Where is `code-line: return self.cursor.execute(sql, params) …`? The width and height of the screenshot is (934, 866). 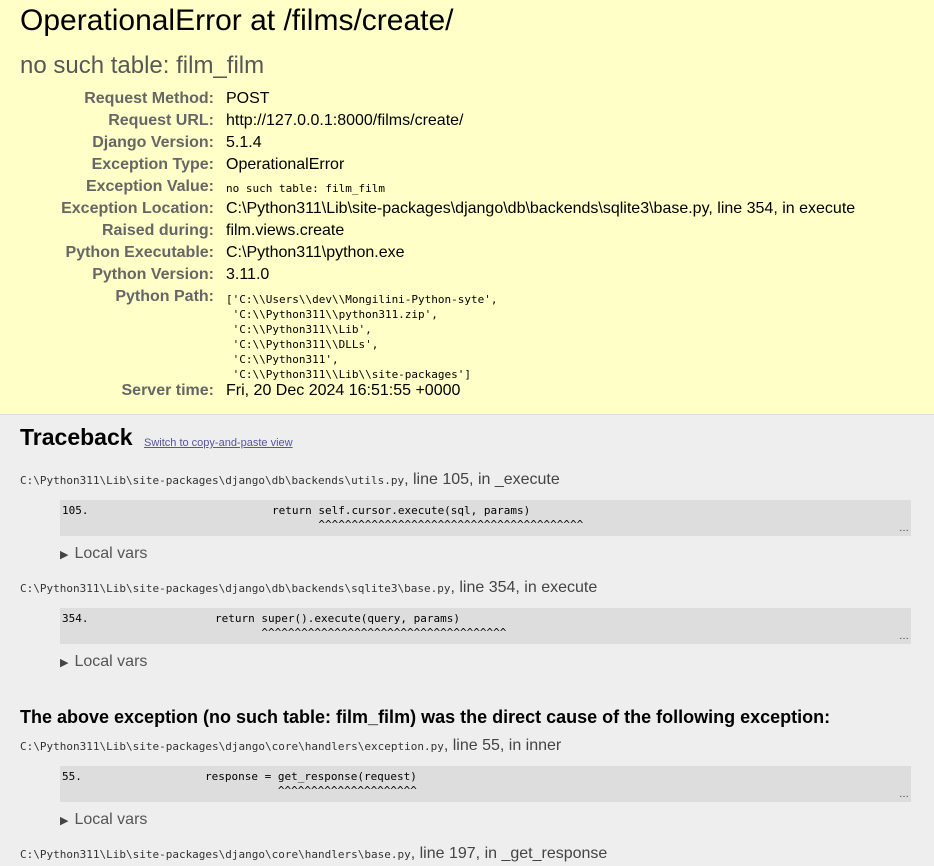 code-line: return self.cursor.execute(sql, params) … is located at coordinates (428, 517).